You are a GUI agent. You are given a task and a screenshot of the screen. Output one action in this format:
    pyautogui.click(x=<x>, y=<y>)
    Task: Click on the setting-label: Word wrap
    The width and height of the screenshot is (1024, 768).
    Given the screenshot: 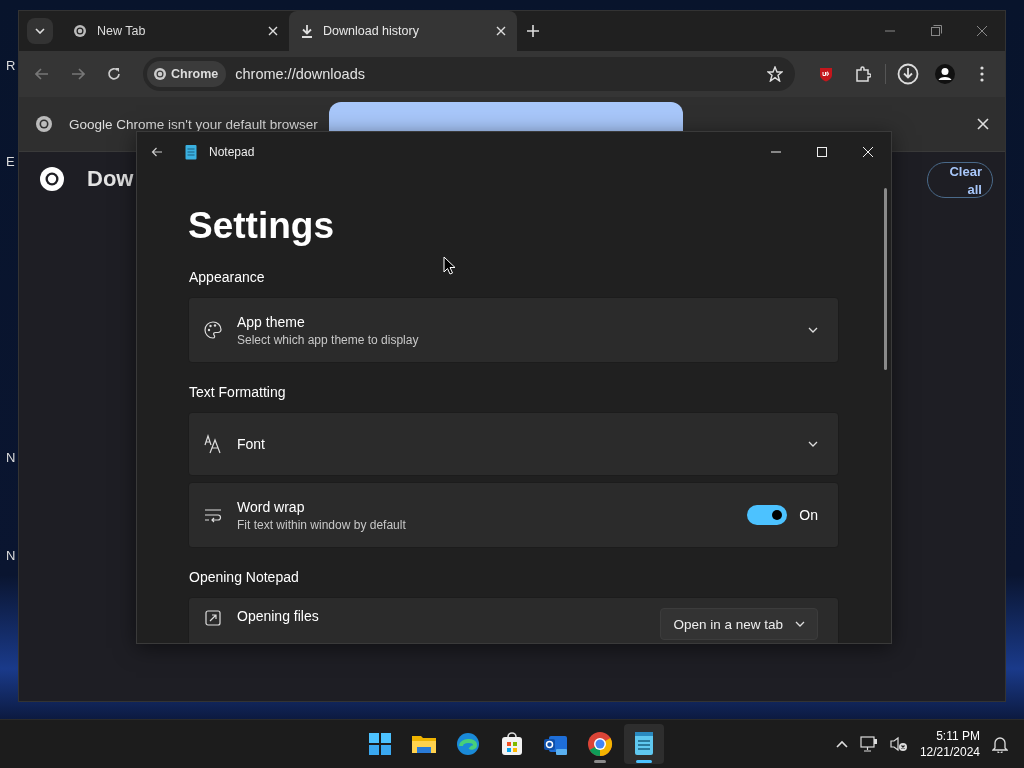 What is the action you would take?
    pyautogui.click(x=271, y=506)
    